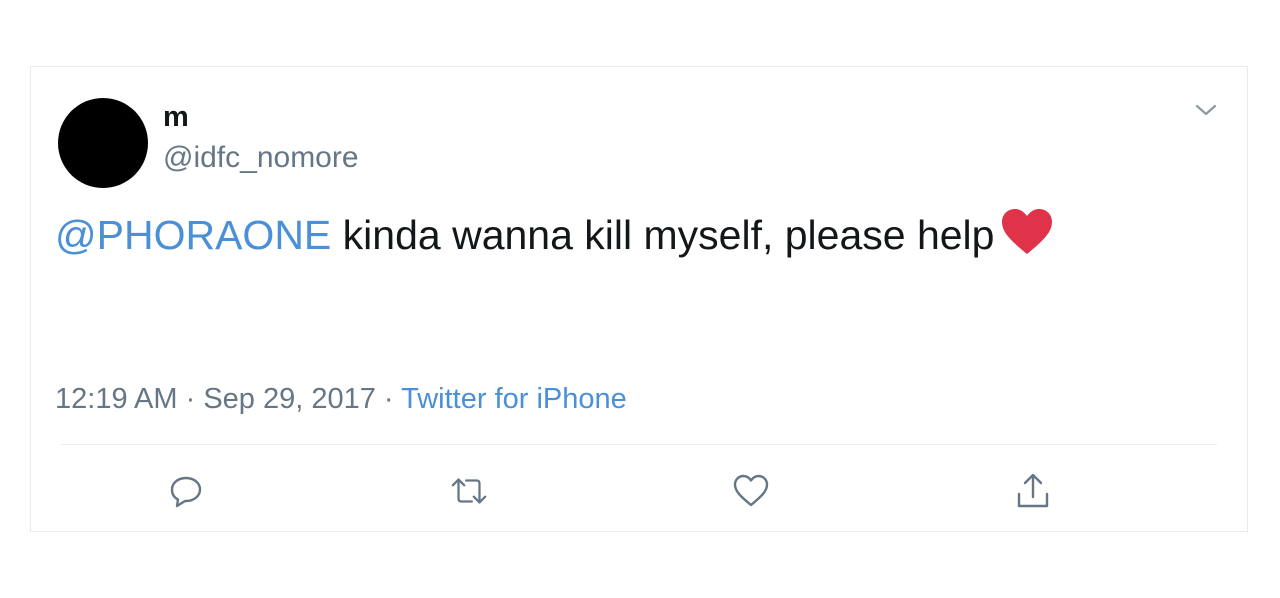 This screenshot has width=1280, height=598. What do you see at coordinates (116, 399) in the screenshot?
I see `tweet-time: 12:19 AM` at bounding box center [116, 399].